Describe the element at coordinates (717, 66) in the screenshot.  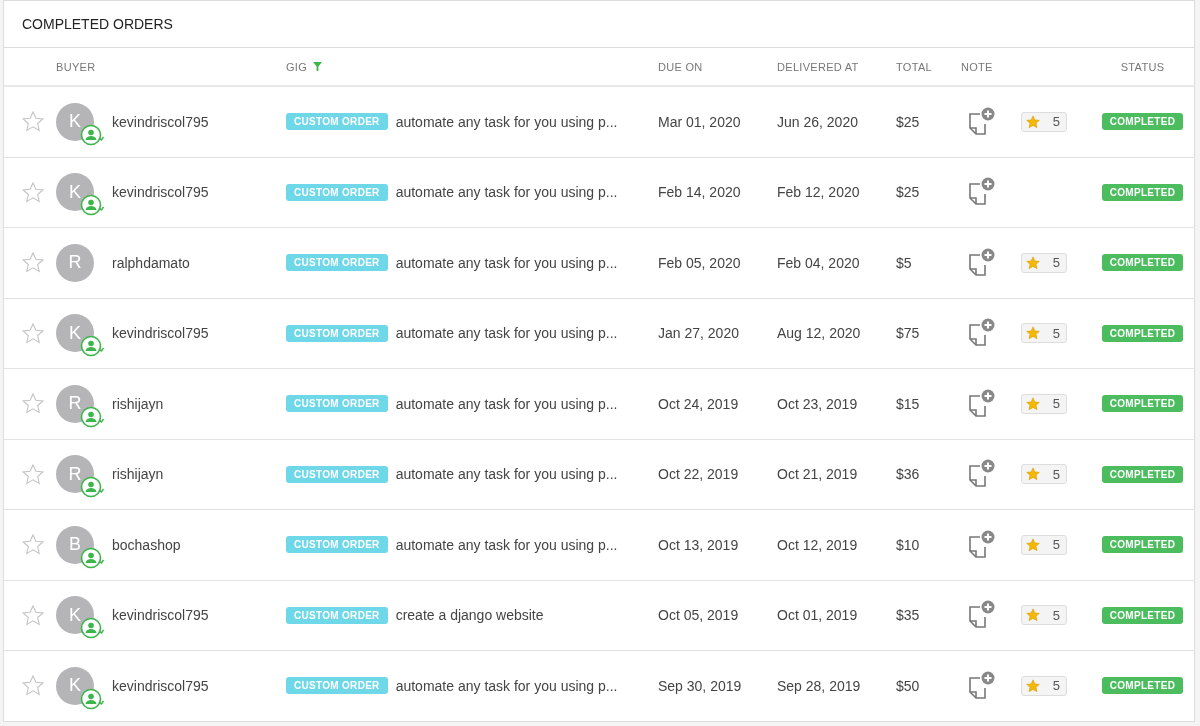
I see `column-header: DUE ON` at that location.